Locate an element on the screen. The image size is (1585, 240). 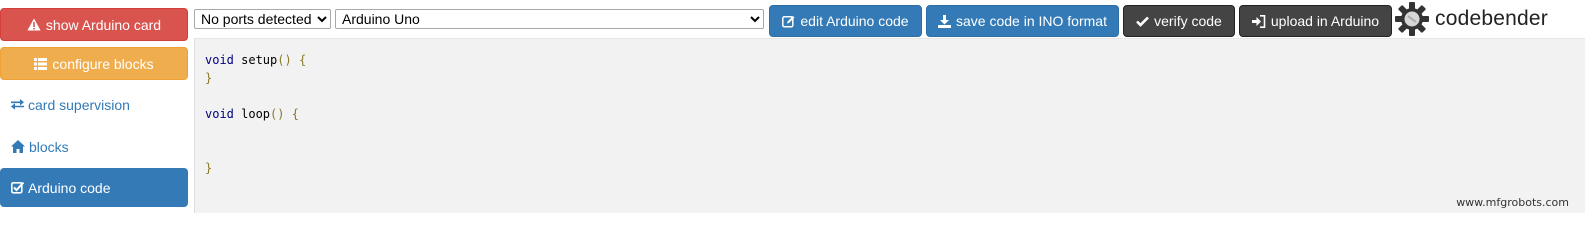
save-ino-button: save code in INO format is located at coordinates (1022, 21).